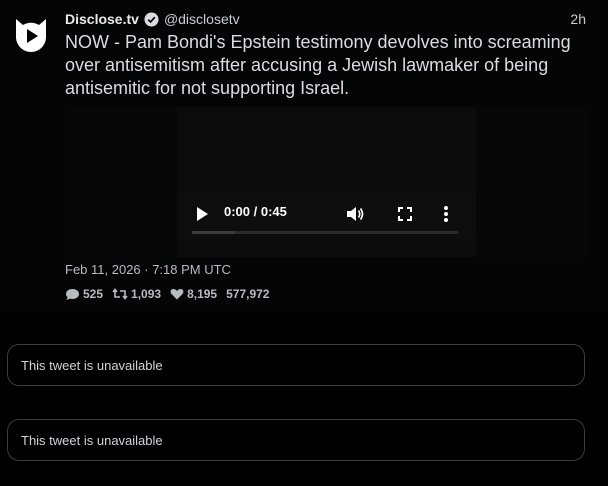 The image size is (608, 486). I want to click on tweet-date: Feb 11, 2026 · 7:18 PM UTC, so click(148, 269).